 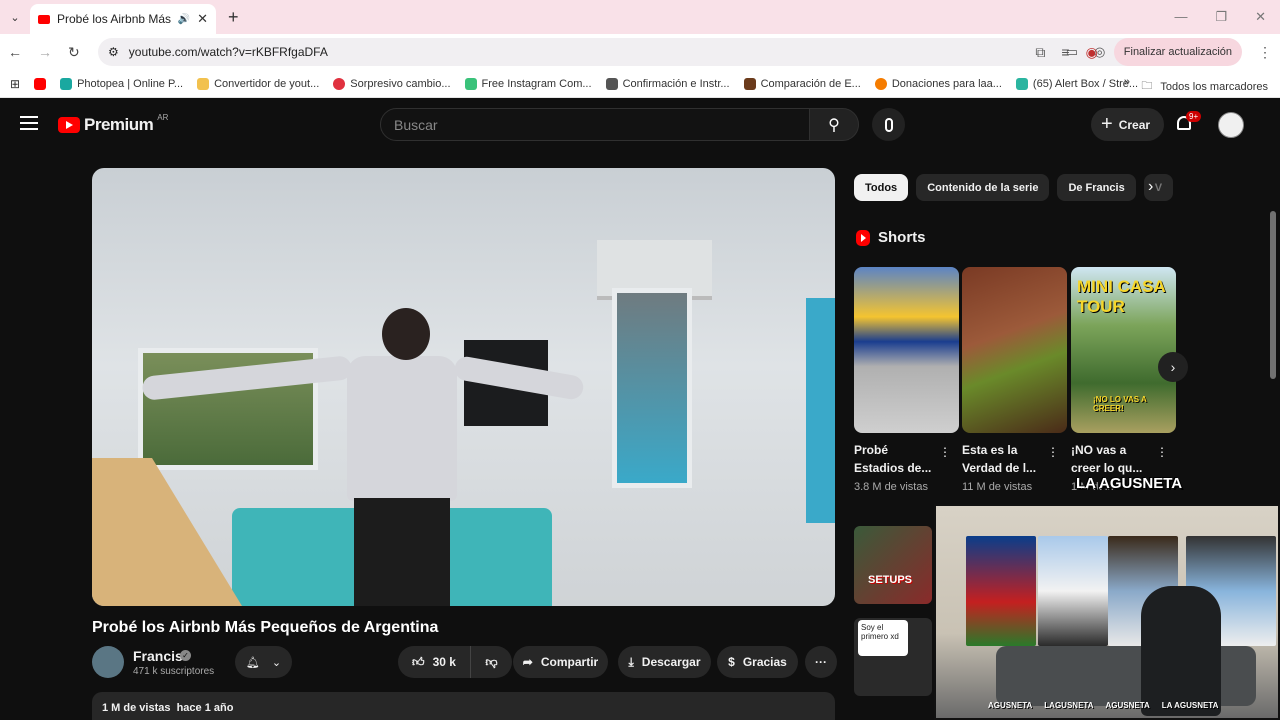 I want to click on dislike-button: 👎︎, so click(x=491, y=662).